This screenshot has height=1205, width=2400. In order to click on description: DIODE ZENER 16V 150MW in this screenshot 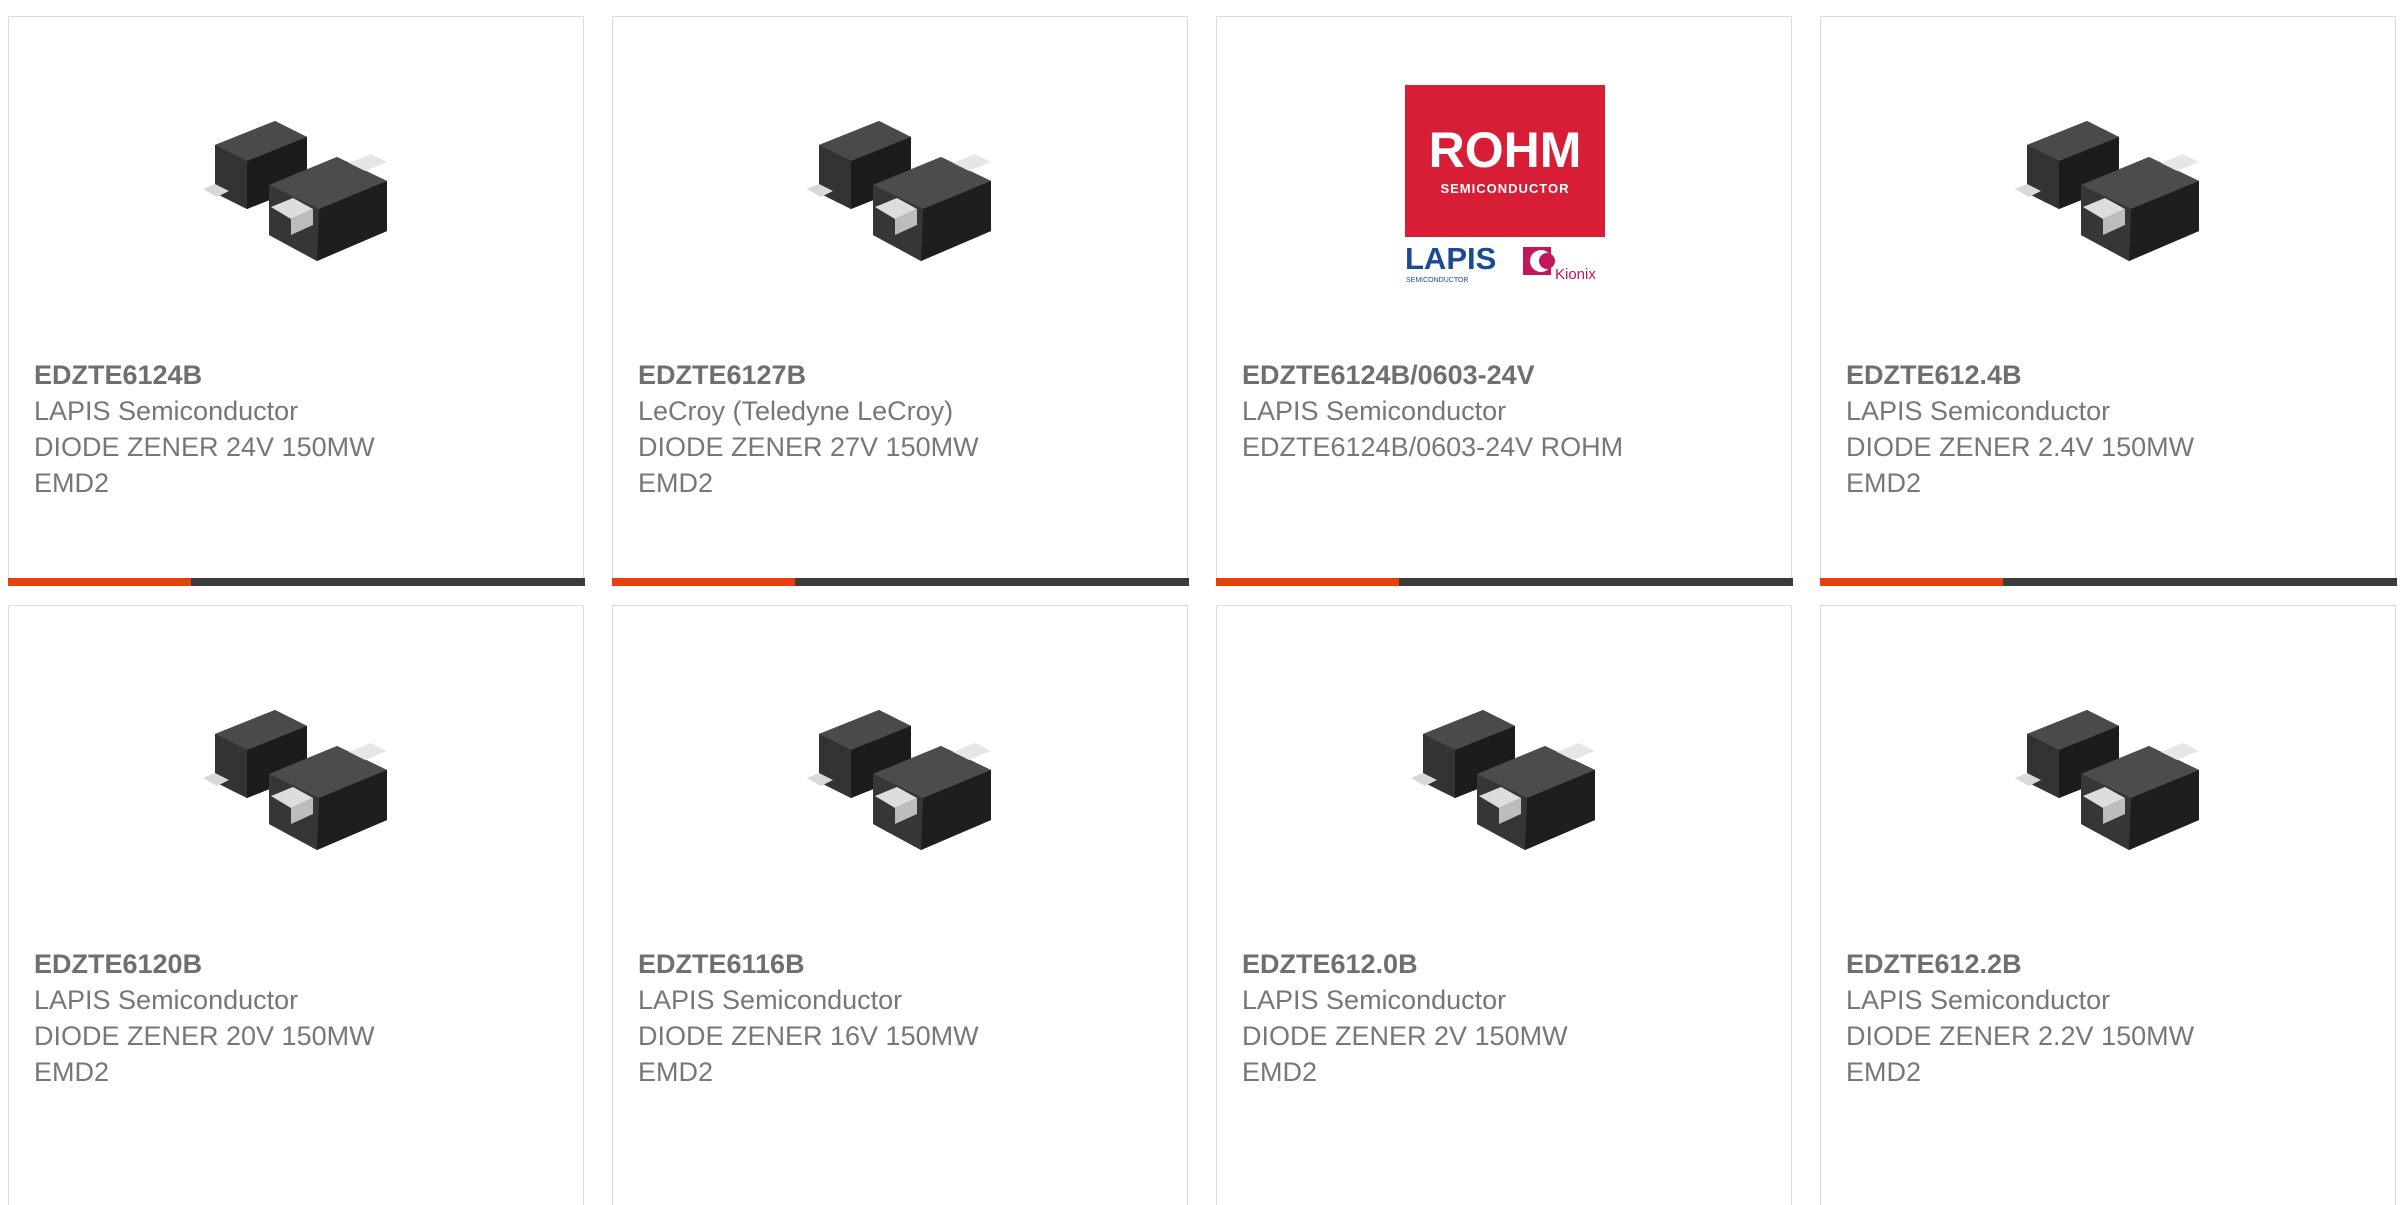, I will do `click(808, 1036)`.